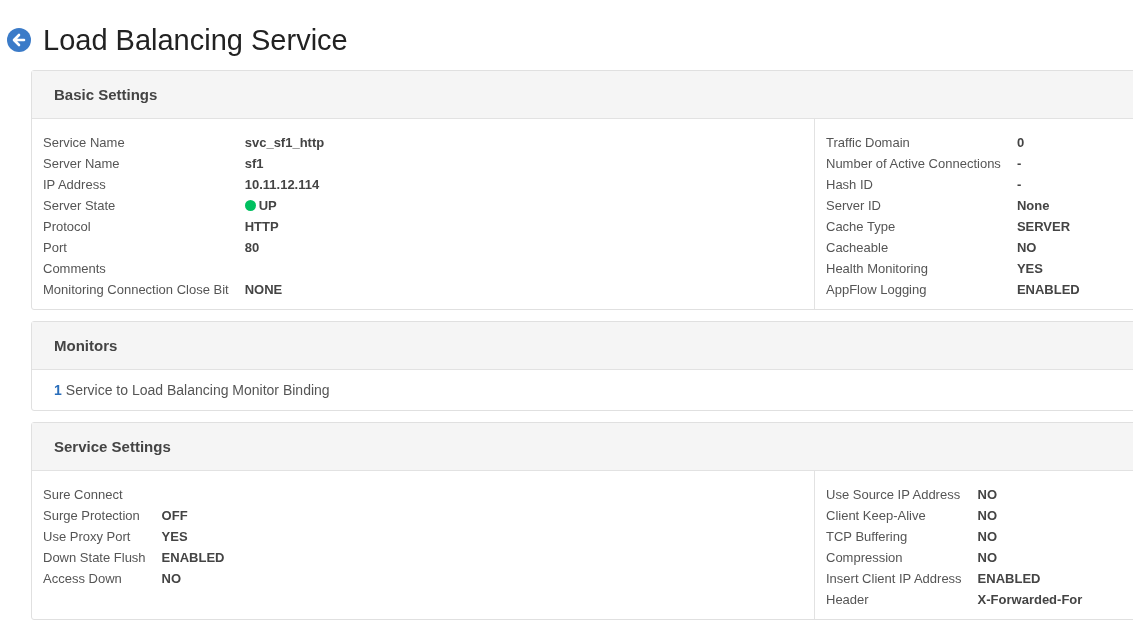 Image resolution: width=1133 pixels, height=623 pixels. What do you see at coordinates (86, 345) in the screenshot?
I see `section-title: Monitors` at bounding box center [86, 345].